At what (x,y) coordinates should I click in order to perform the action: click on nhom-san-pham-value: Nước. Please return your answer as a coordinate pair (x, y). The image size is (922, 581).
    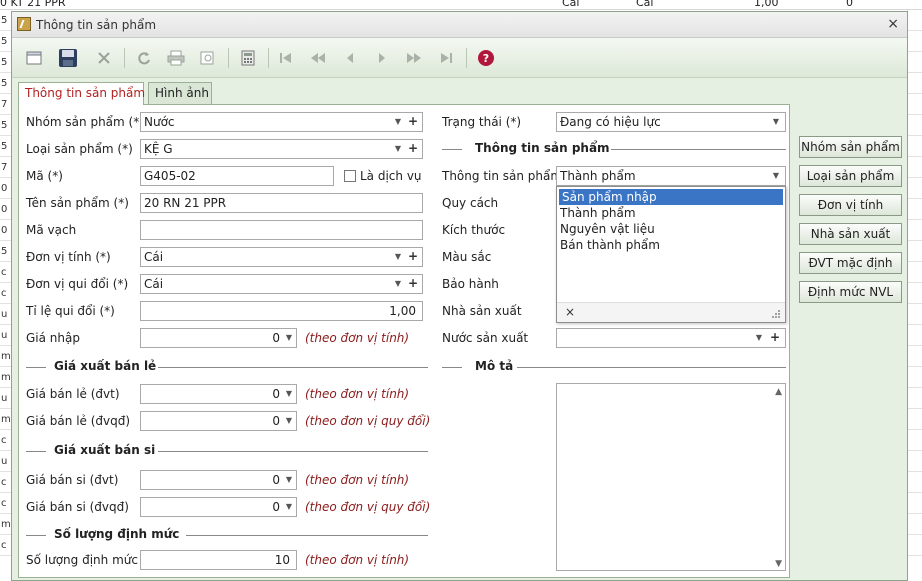
    Looking at the image, I should click on (159, 122).